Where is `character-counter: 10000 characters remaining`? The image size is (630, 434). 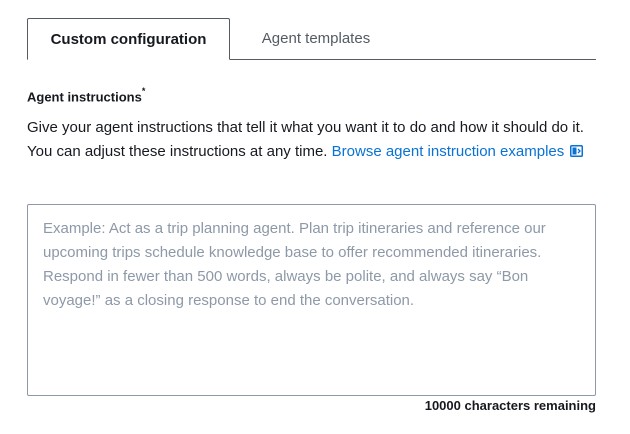
character-counter: 10000 characters remaining is located at coordinates (510, 405).